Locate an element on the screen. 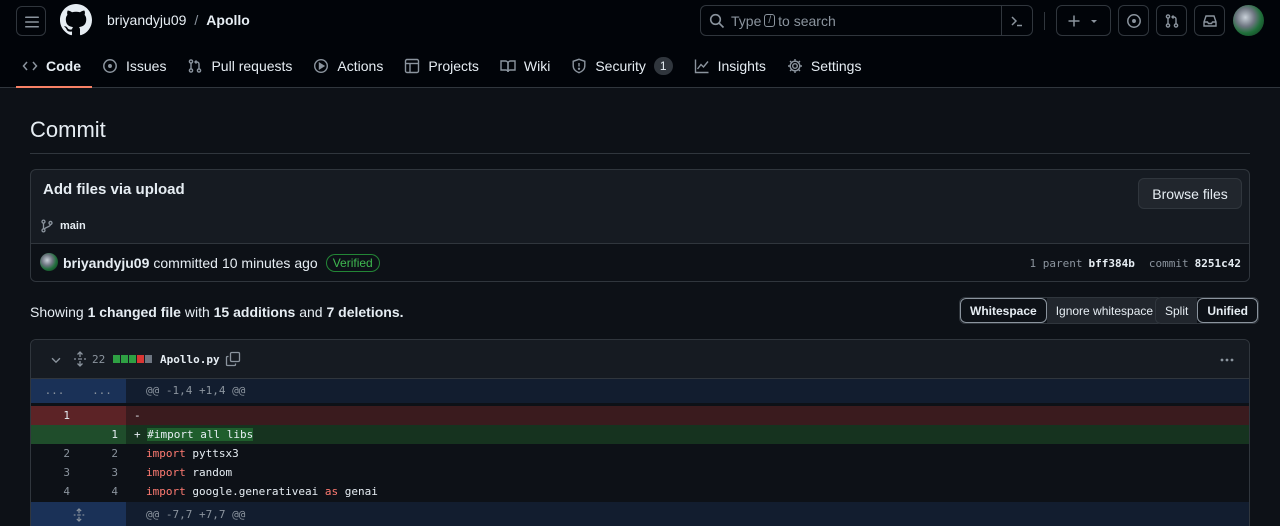 The image size is (1280, 526). tab-label: Wiki is located at coordinates (537, 66).